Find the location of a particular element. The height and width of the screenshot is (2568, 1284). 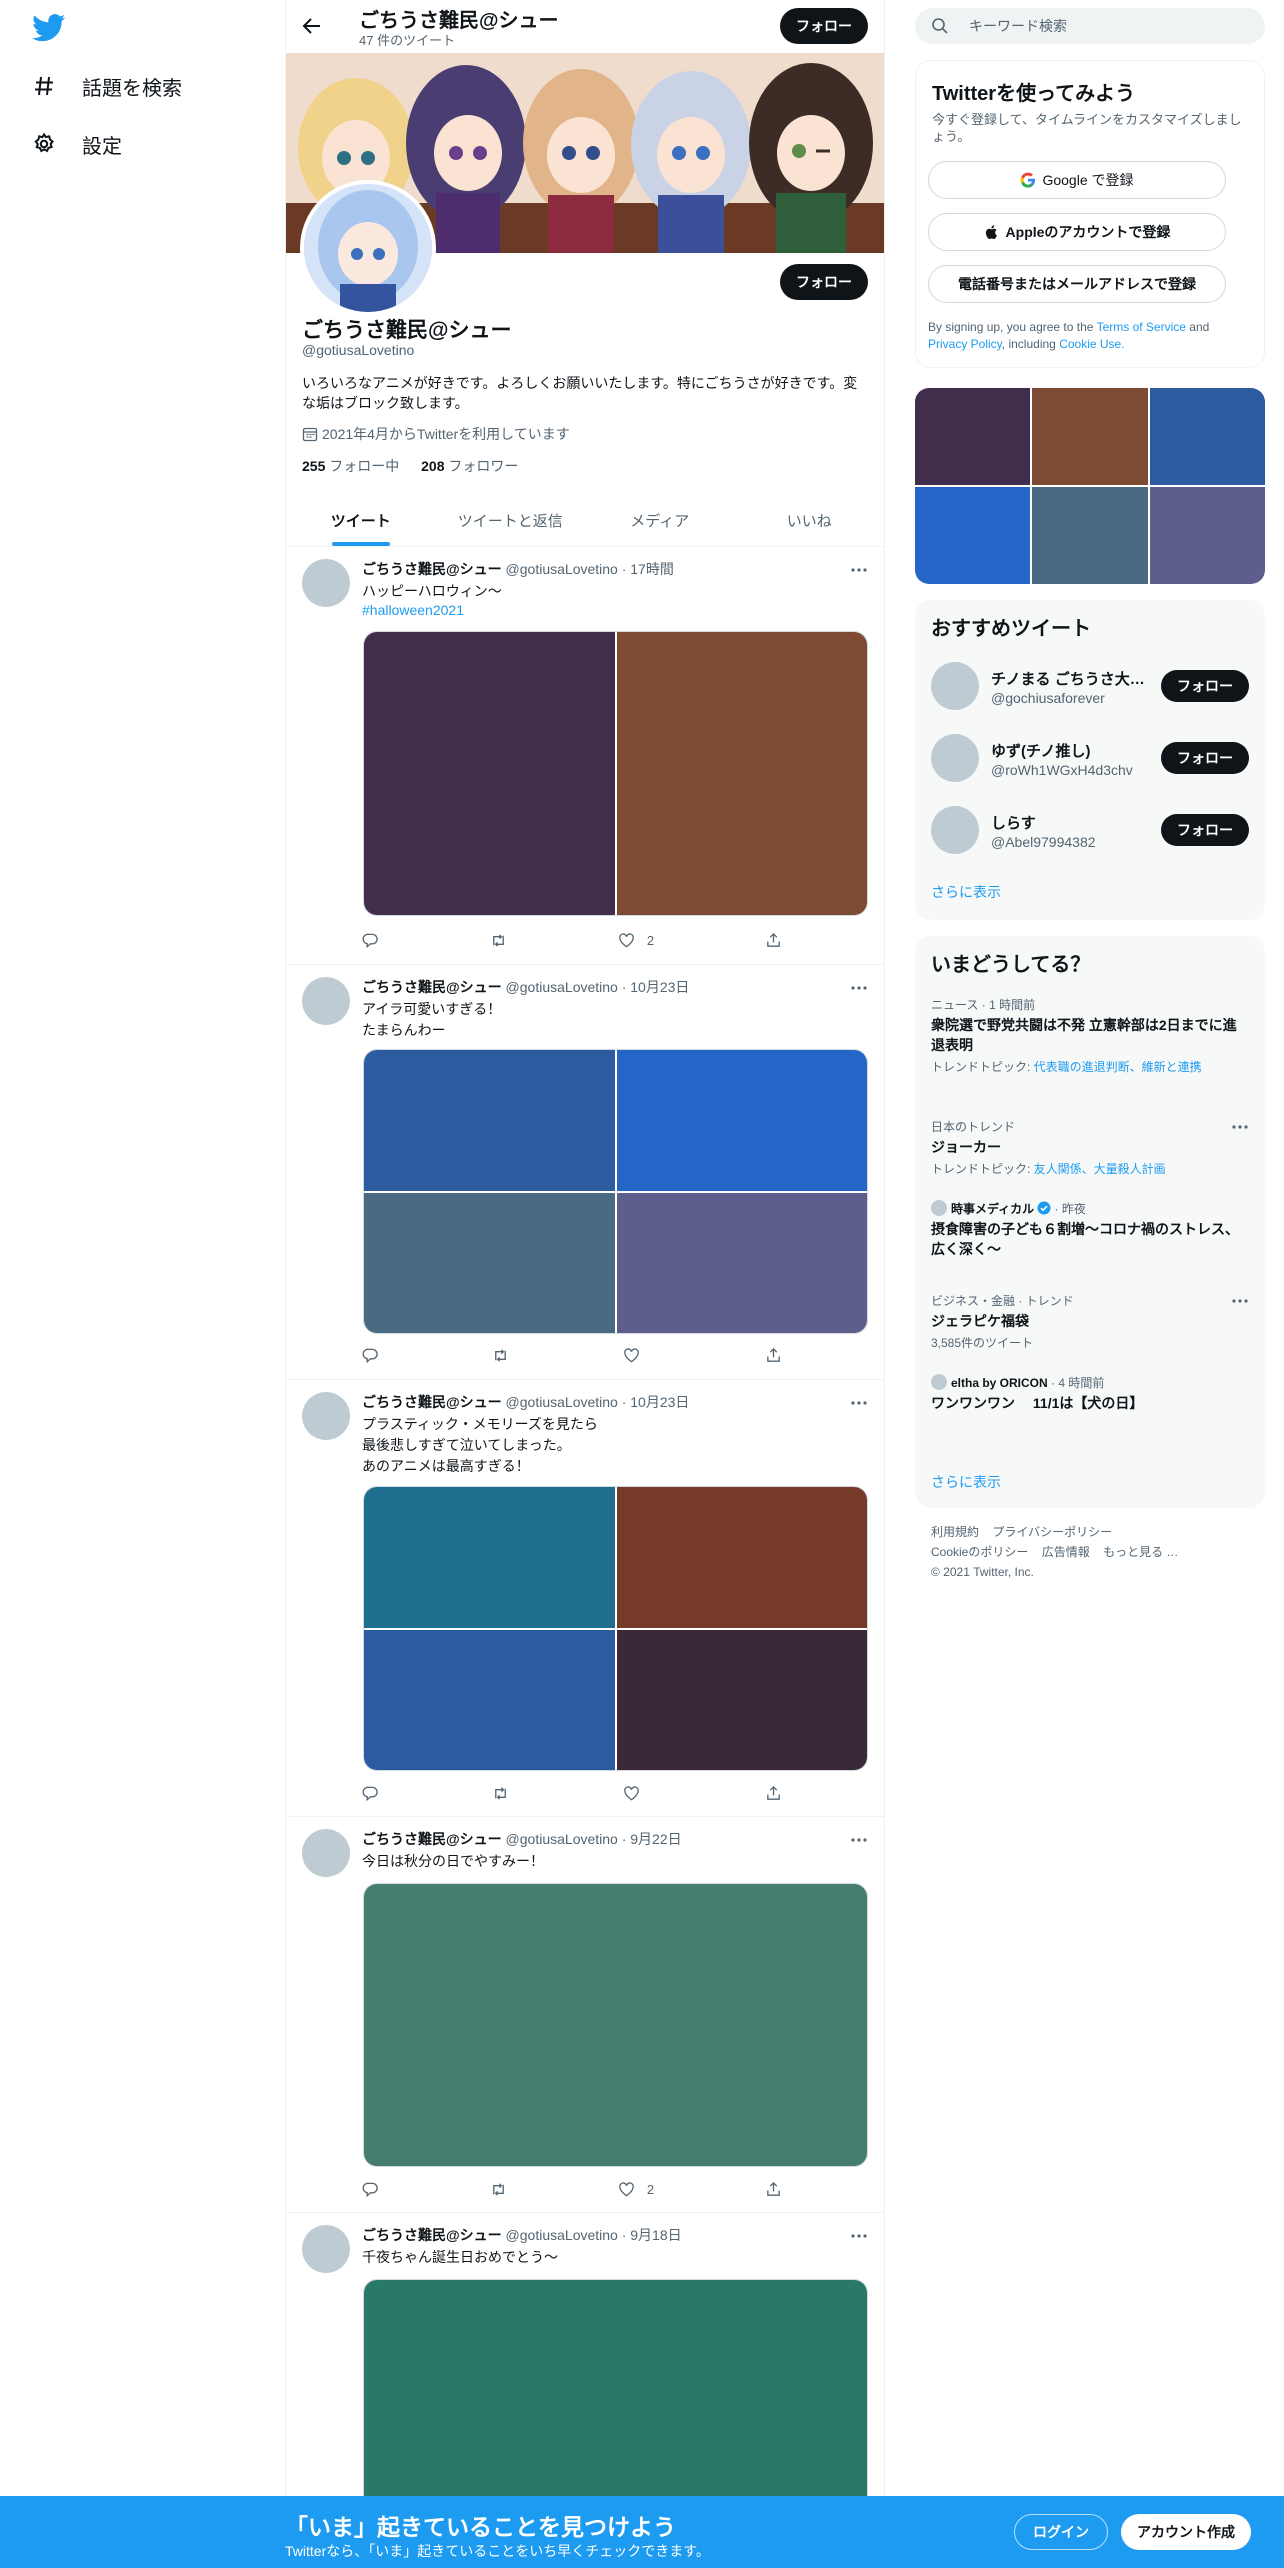

profile-follow-button: フォロー is located at coordinates (824, 282).